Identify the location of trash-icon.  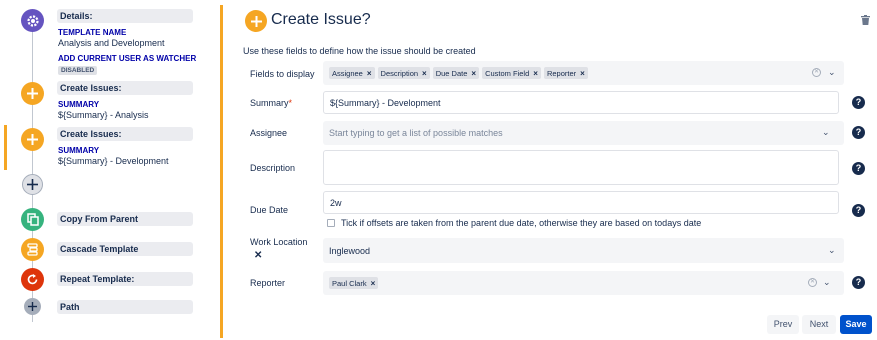
(865, 21).